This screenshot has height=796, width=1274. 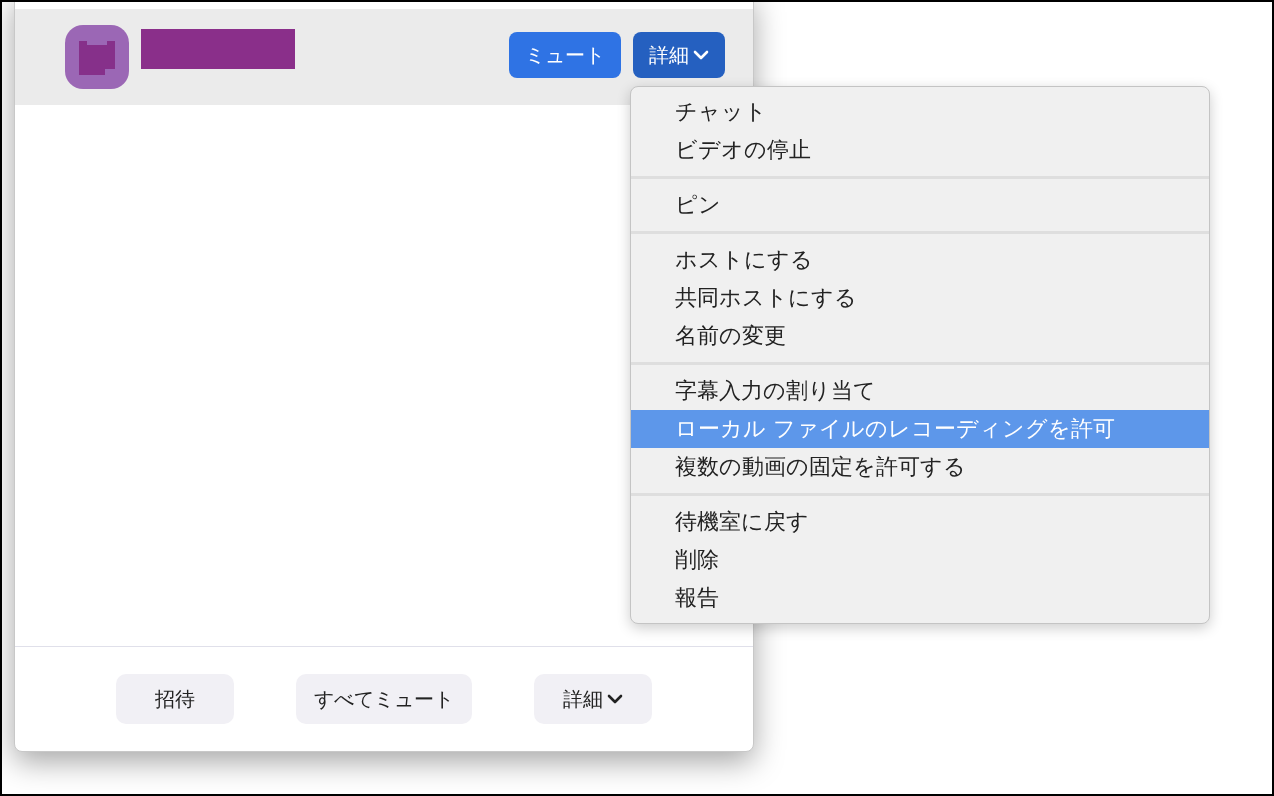 What do you see at coordinates (920, 260) in the screenshot?
I see `menu-item: ホストにする` at bounding box center [920, 260].